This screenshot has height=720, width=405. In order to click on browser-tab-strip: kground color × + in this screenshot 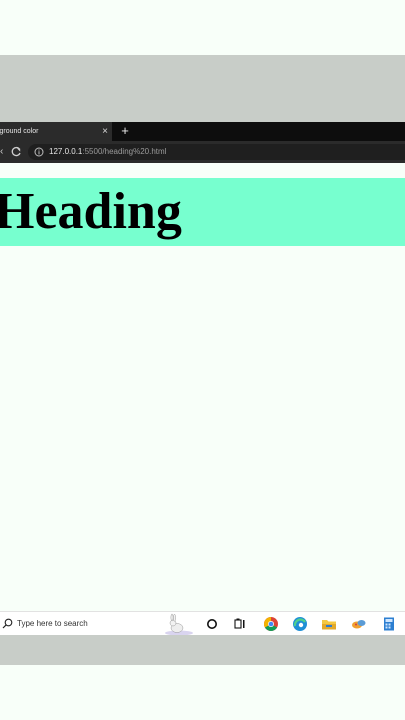, I will do `click(202, 131)`.